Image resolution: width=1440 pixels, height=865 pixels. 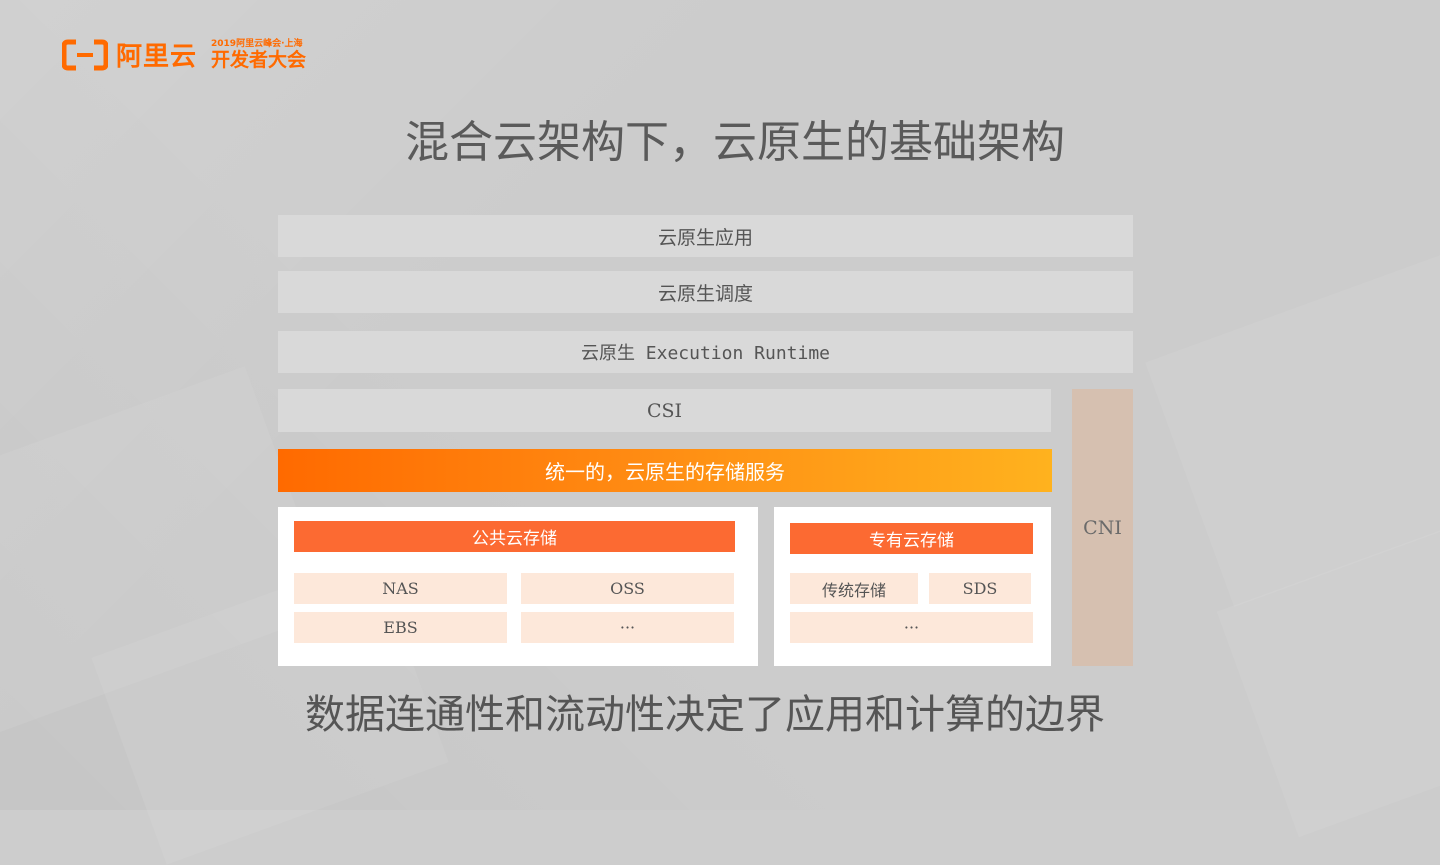 What do you see at coordinates (705, 352) in the screenshot?
I see `layer-execution-runtime: 云原生 Execution Runtime` at bounding box center [705, 352].